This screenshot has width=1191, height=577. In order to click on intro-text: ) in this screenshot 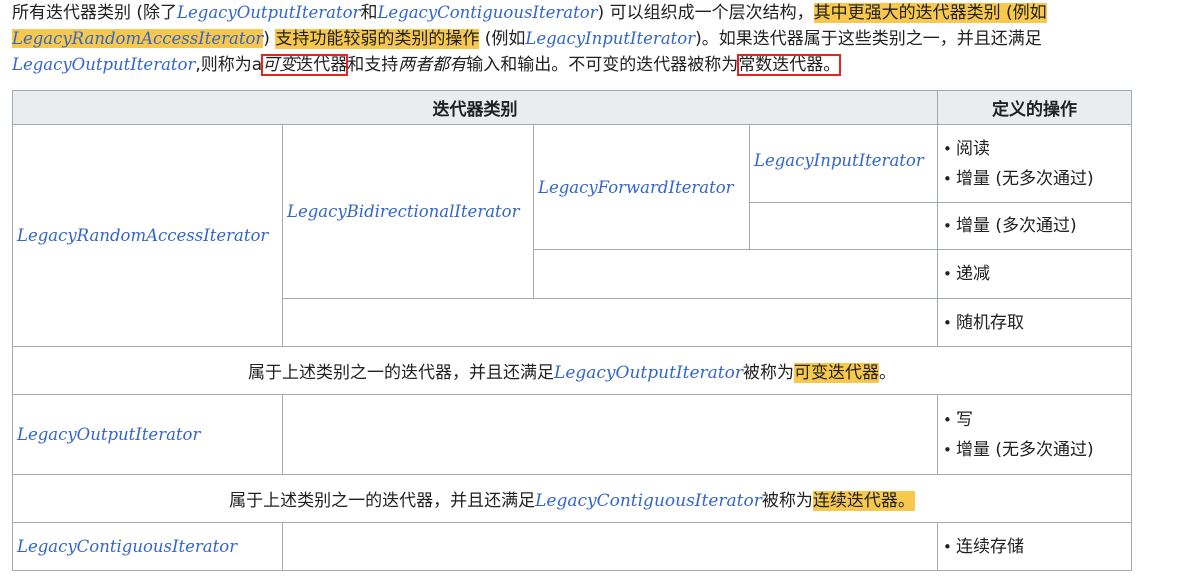, I will do `click(269, 39)`.